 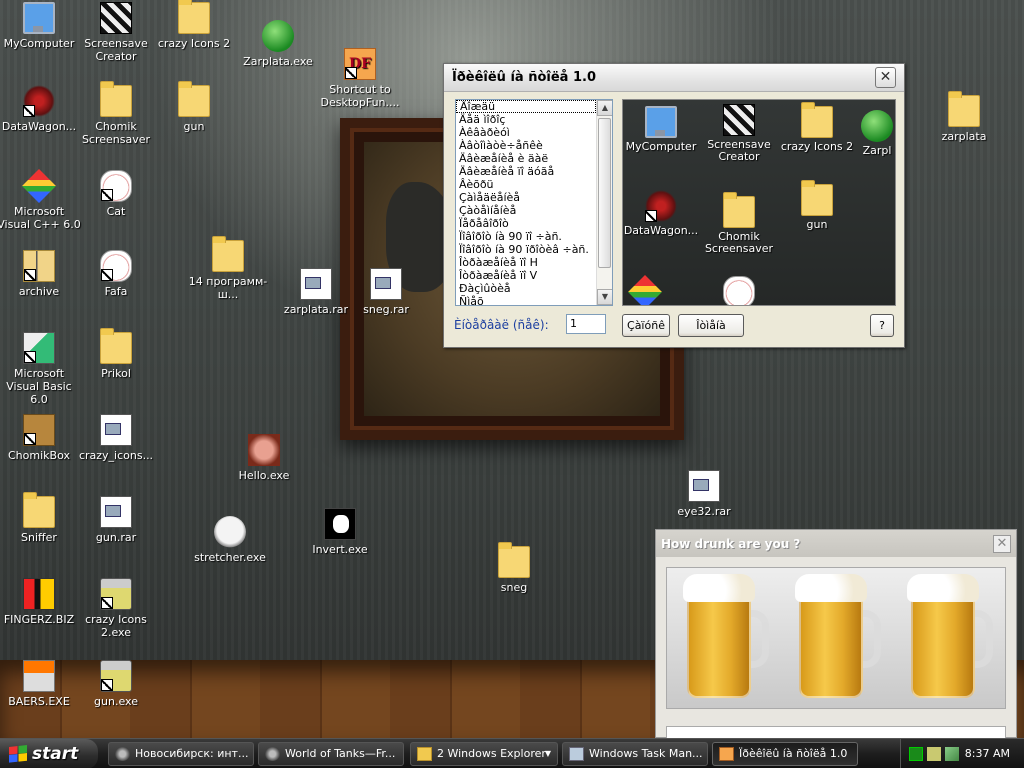 I want to click on bottle-icon, so click(x=116, y=594).